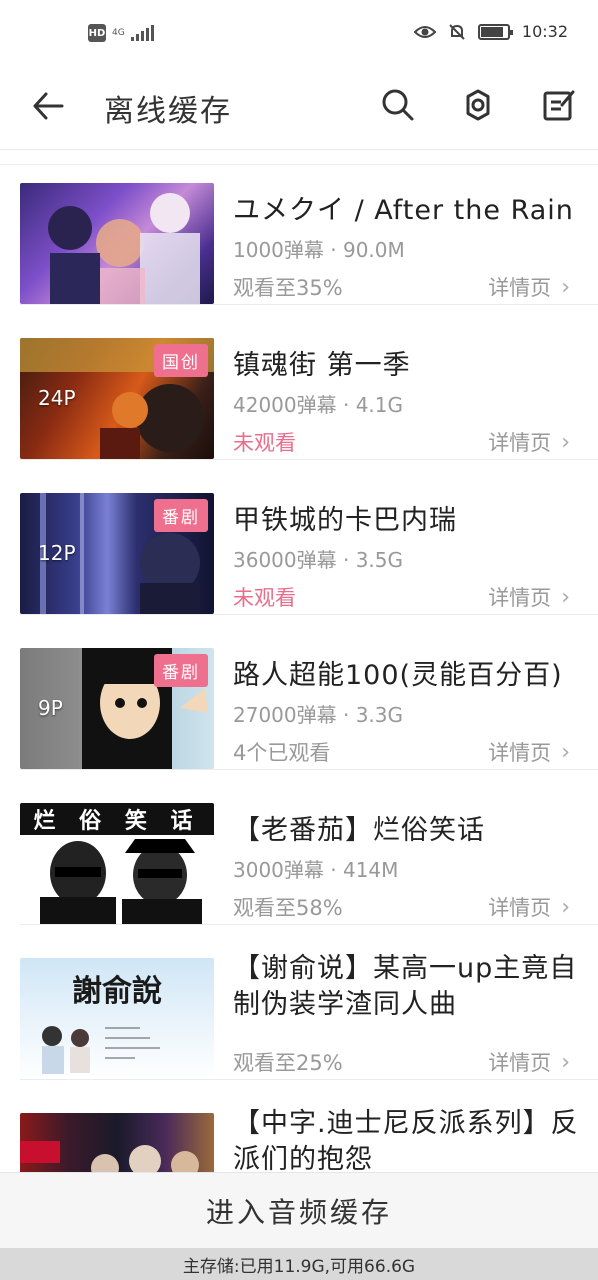 The image size is (598, 1280). Describe the element at coordinates (319, 250) in the screenshot. I see `item-meta: 1000弹幕 · 90.0M` at that location.